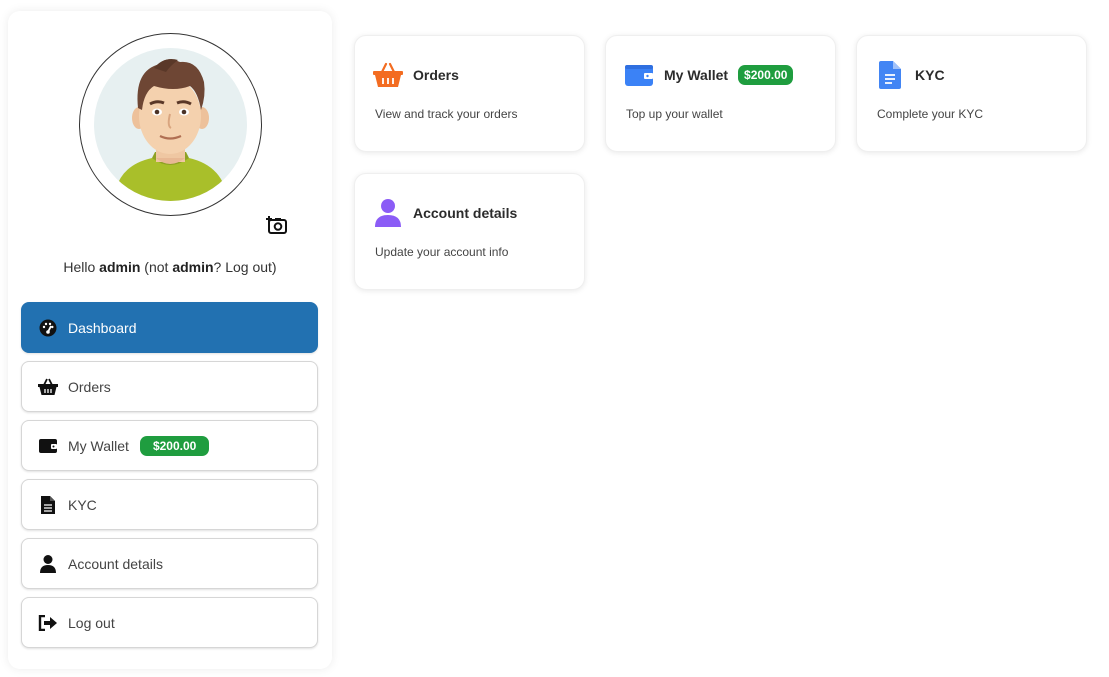  Describe the element at coordinates (245, 267) in the screenshot. I see `logout-link: ? Log out)` at that location.